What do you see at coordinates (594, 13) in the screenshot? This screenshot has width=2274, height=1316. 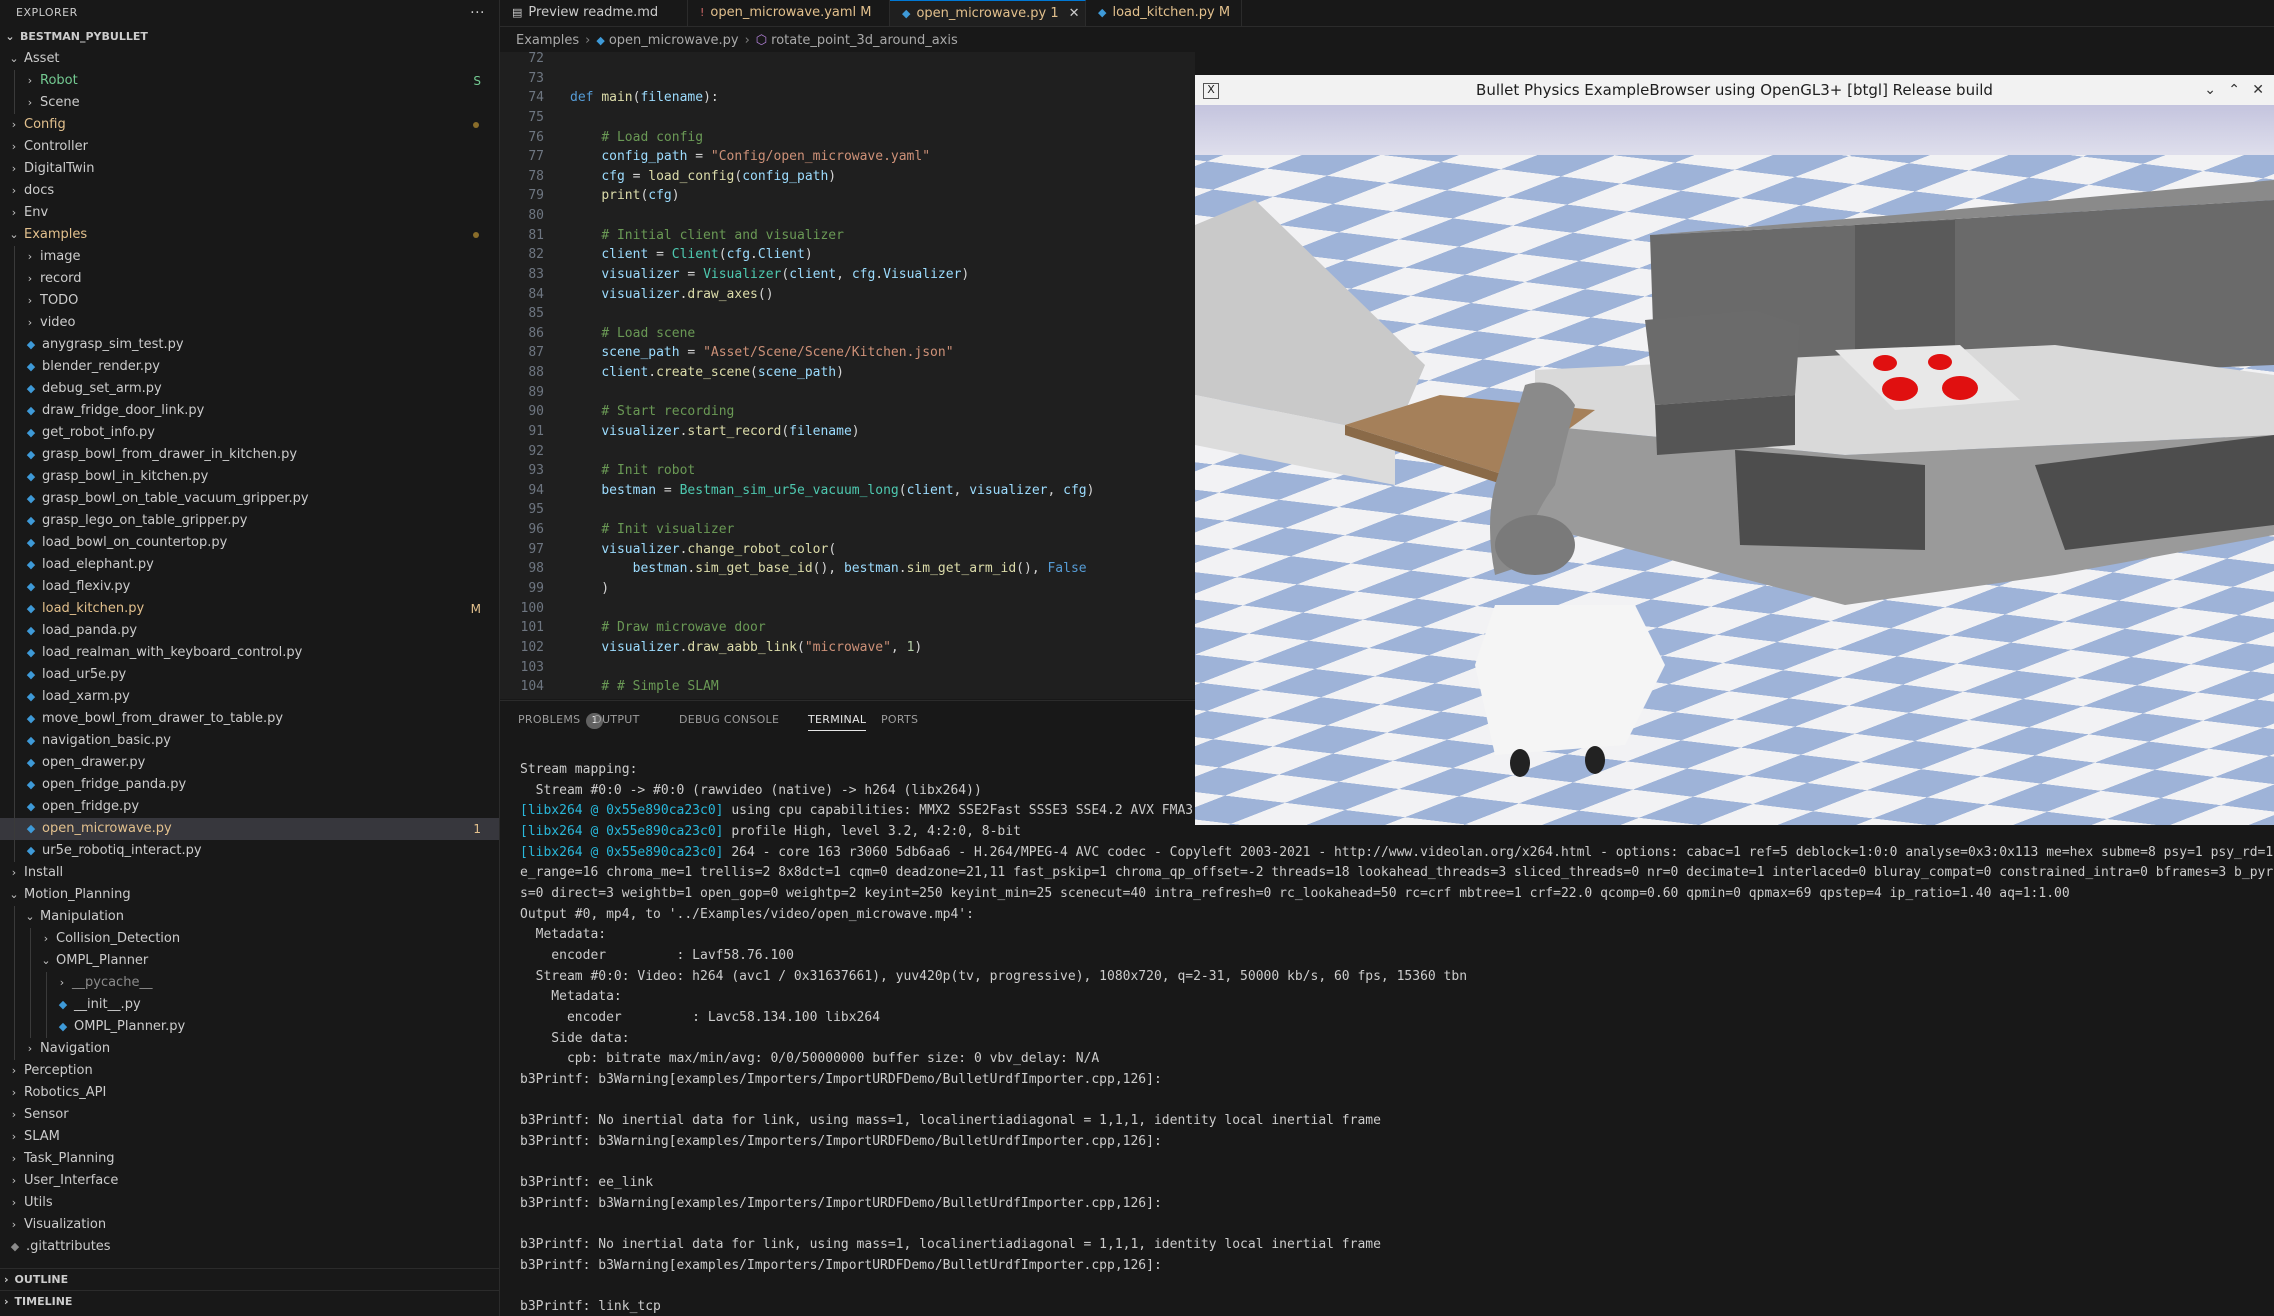 I see `editor-tab: ▤ Preview readme.md` at bounding box center [594, 13].